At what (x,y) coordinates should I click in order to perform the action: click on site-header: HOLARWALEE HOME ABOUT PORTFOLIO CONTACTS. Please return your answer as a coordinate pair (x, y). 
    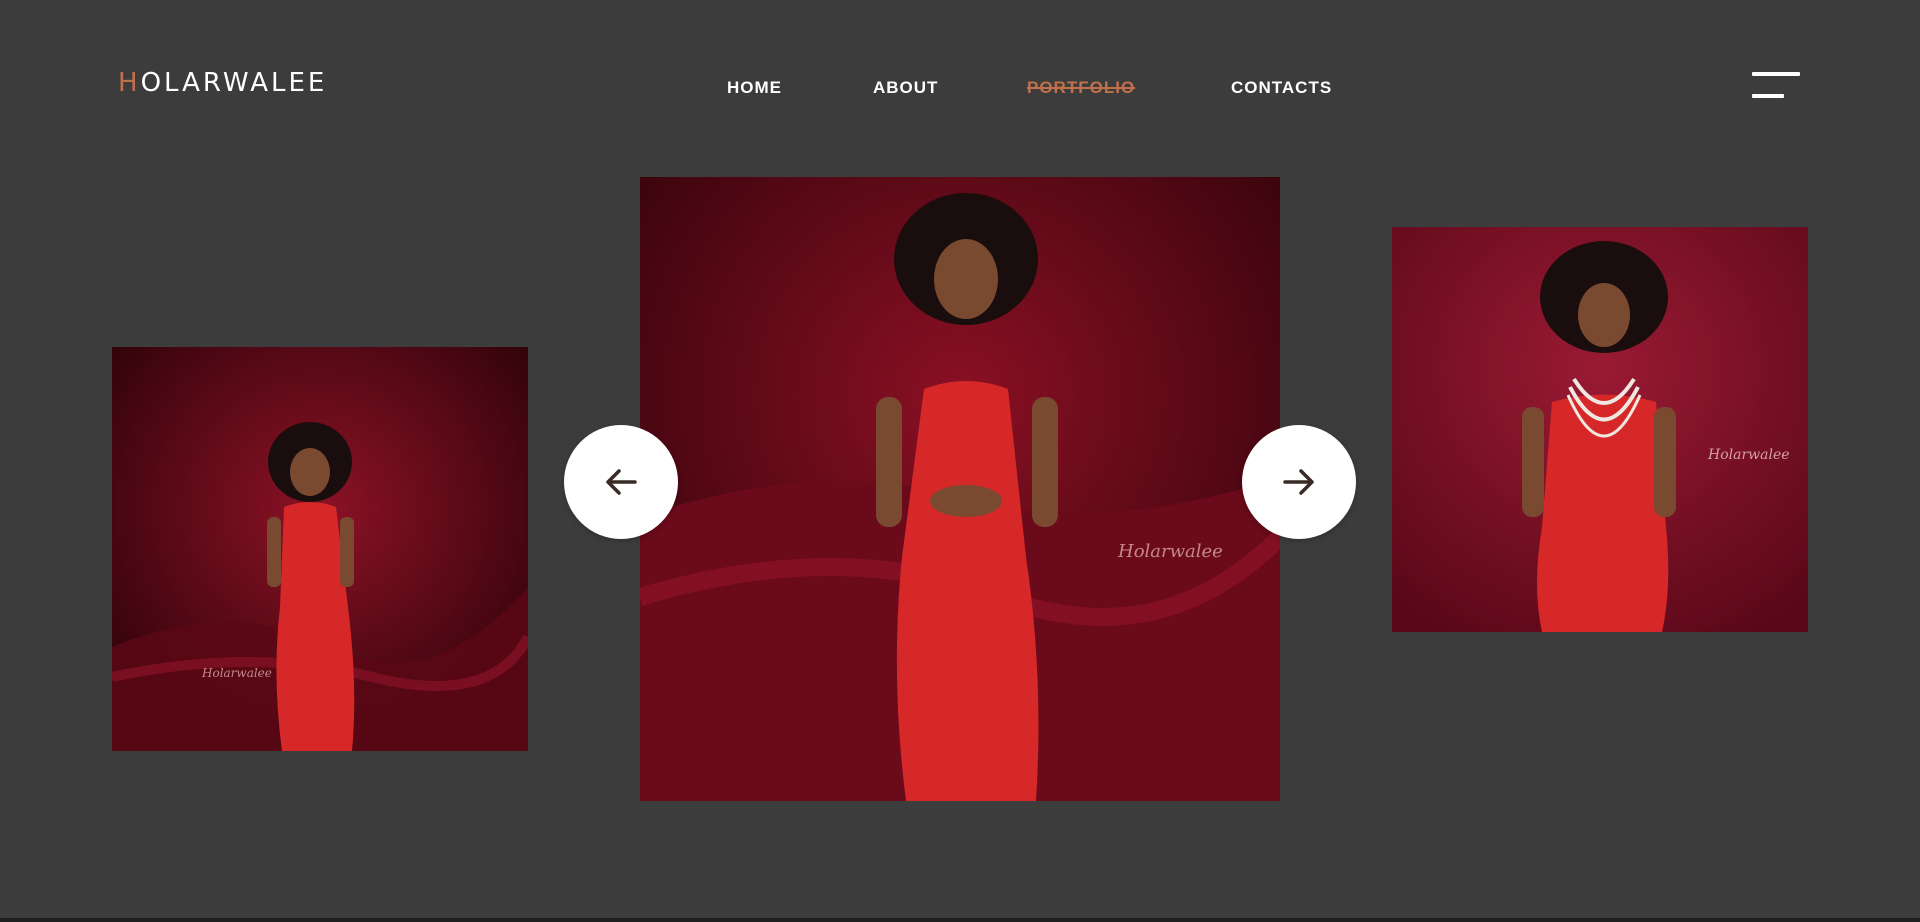
    Looking at the image, I should click on (960, 65).